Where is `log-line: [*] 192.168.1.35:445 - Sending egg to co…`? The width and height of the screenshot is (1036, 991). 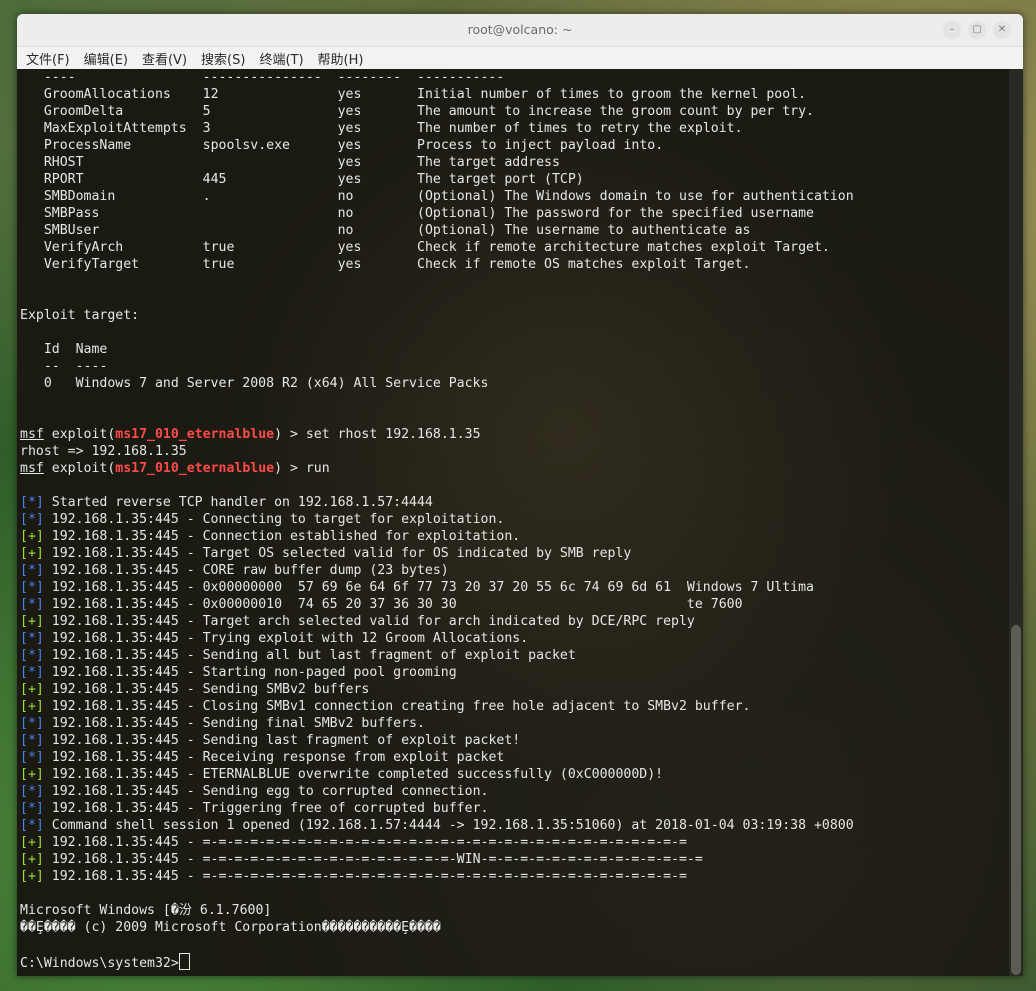
log-line: [*] 192.168.1.35:445 - Sending egg to co… is located at coordinates (514, 791).